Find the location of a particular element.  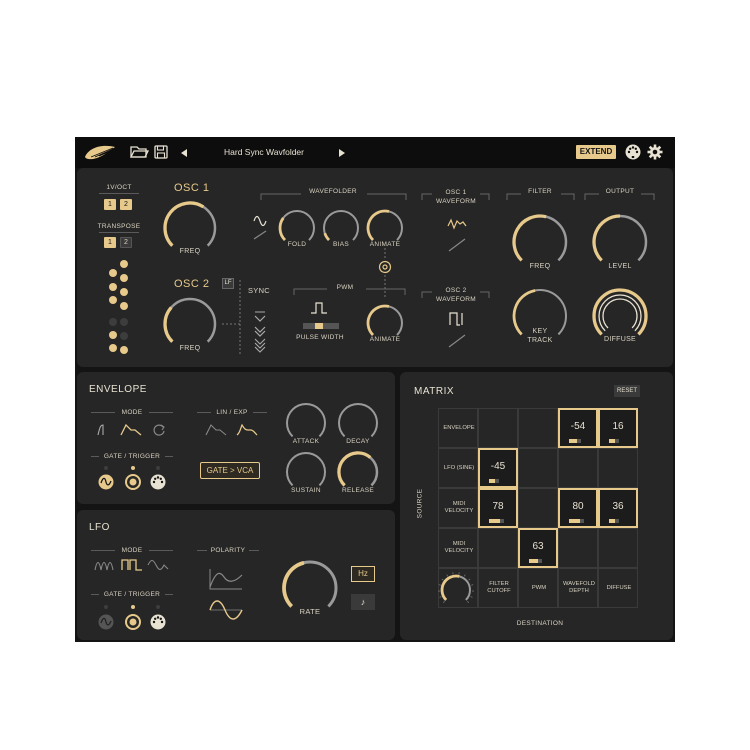

polarity-label: POLARITY is located at coordinates (228, 550).